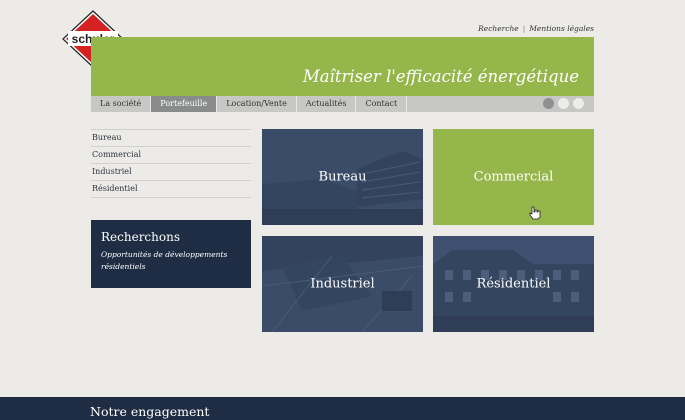 Image resolution: width=685 pixels, height=420 pixels. What do you see at coordinates (121, 104) in the screenshot?
I see `nav-item-la-societe: La société` at bounding box center [121, 104].